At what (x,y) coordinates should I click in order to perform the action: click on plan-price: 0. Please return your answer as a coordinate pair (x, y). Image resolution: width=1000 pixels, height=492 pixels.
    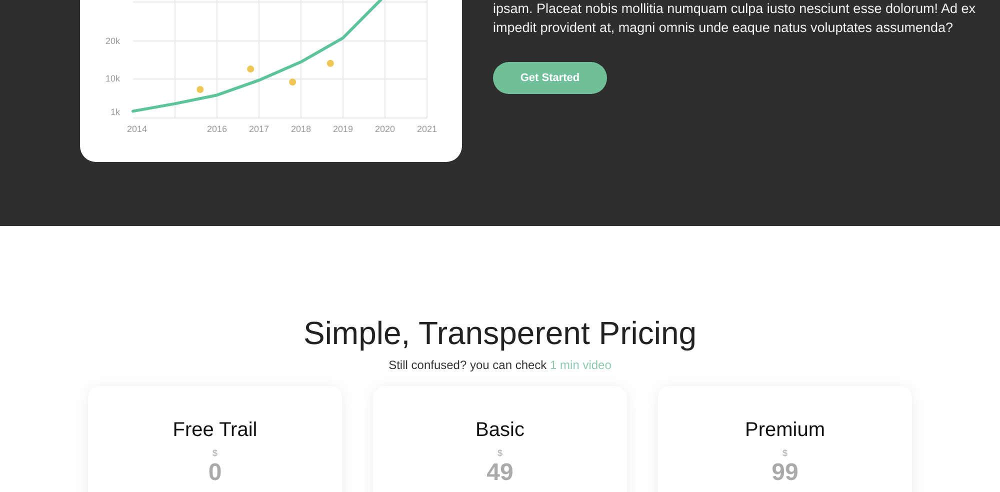
    Looking at the image, I should click on (215, 473).